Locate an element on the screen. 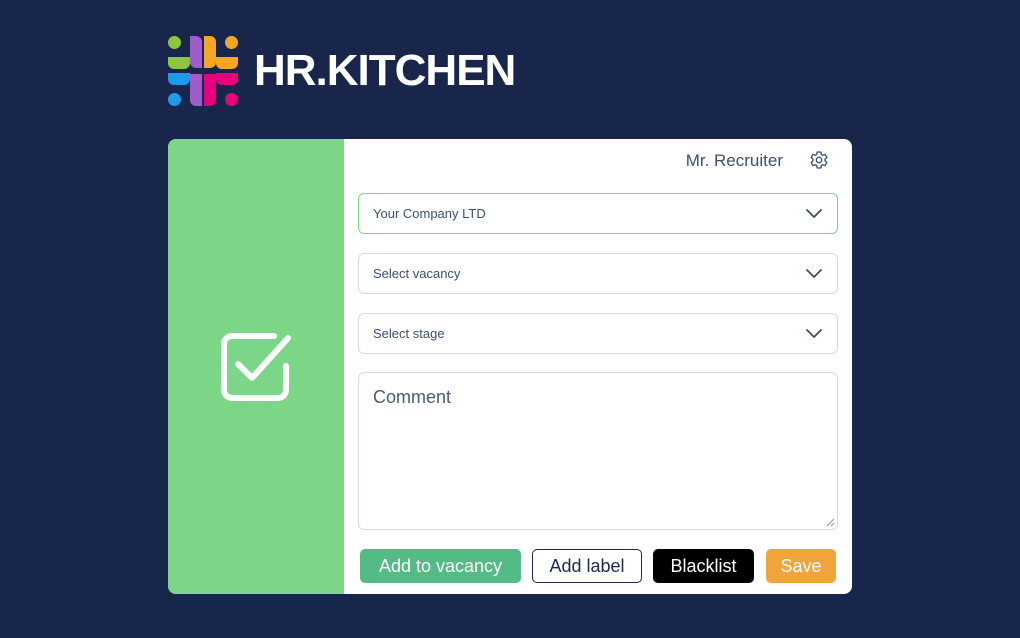 This screenshot has height=638, width=1020. save-button: Save is located at coordinates (801, 566).